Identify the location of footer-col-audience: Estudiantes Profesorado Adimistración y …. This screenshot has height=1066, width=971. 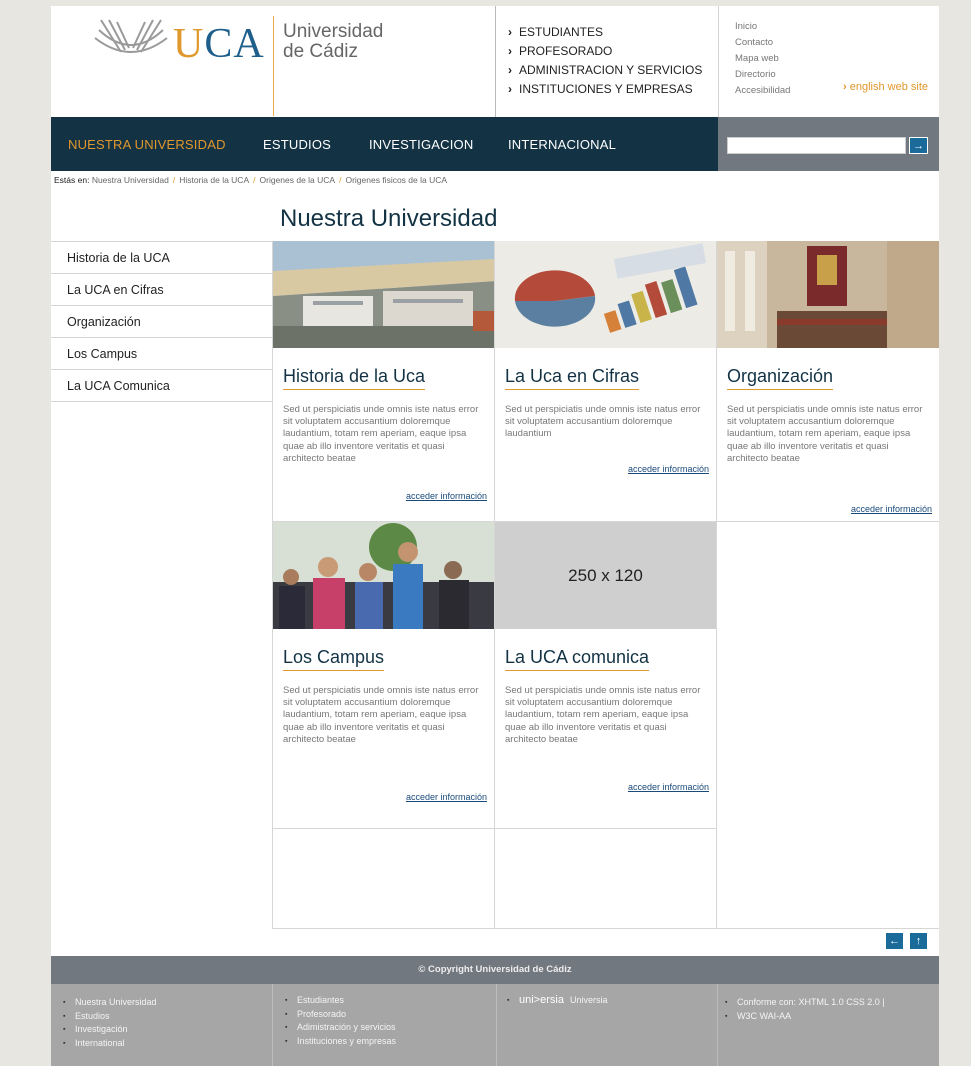
(387, 1025).